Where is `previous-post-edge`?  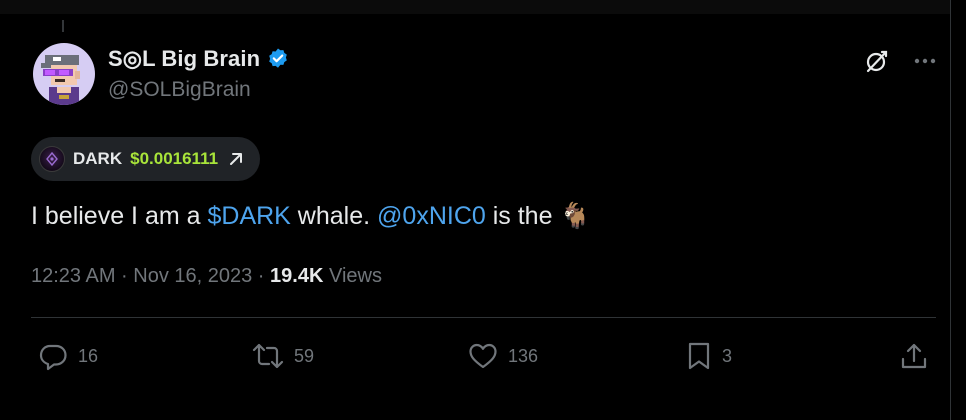 previous-post-edge is located at coordinates (475, 7).